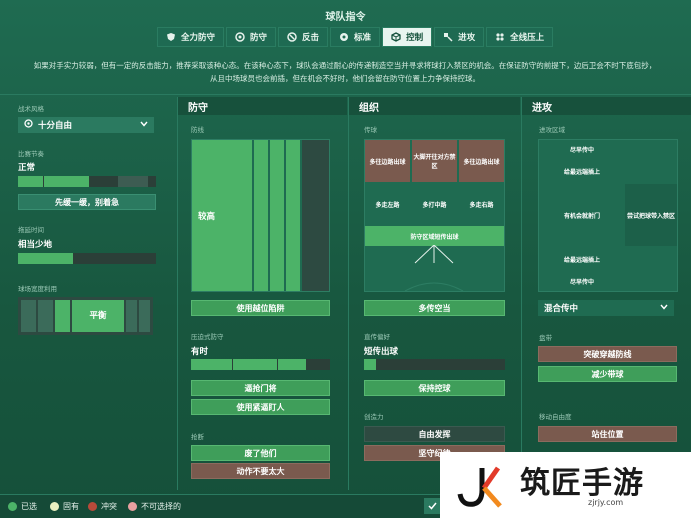 Image resolution: width=691 pixels, height=518 pixels. What do you see at coordinates (98, 316) in the screenshot?
I see `width-value: 平衡` at bounding box center [98, 316].